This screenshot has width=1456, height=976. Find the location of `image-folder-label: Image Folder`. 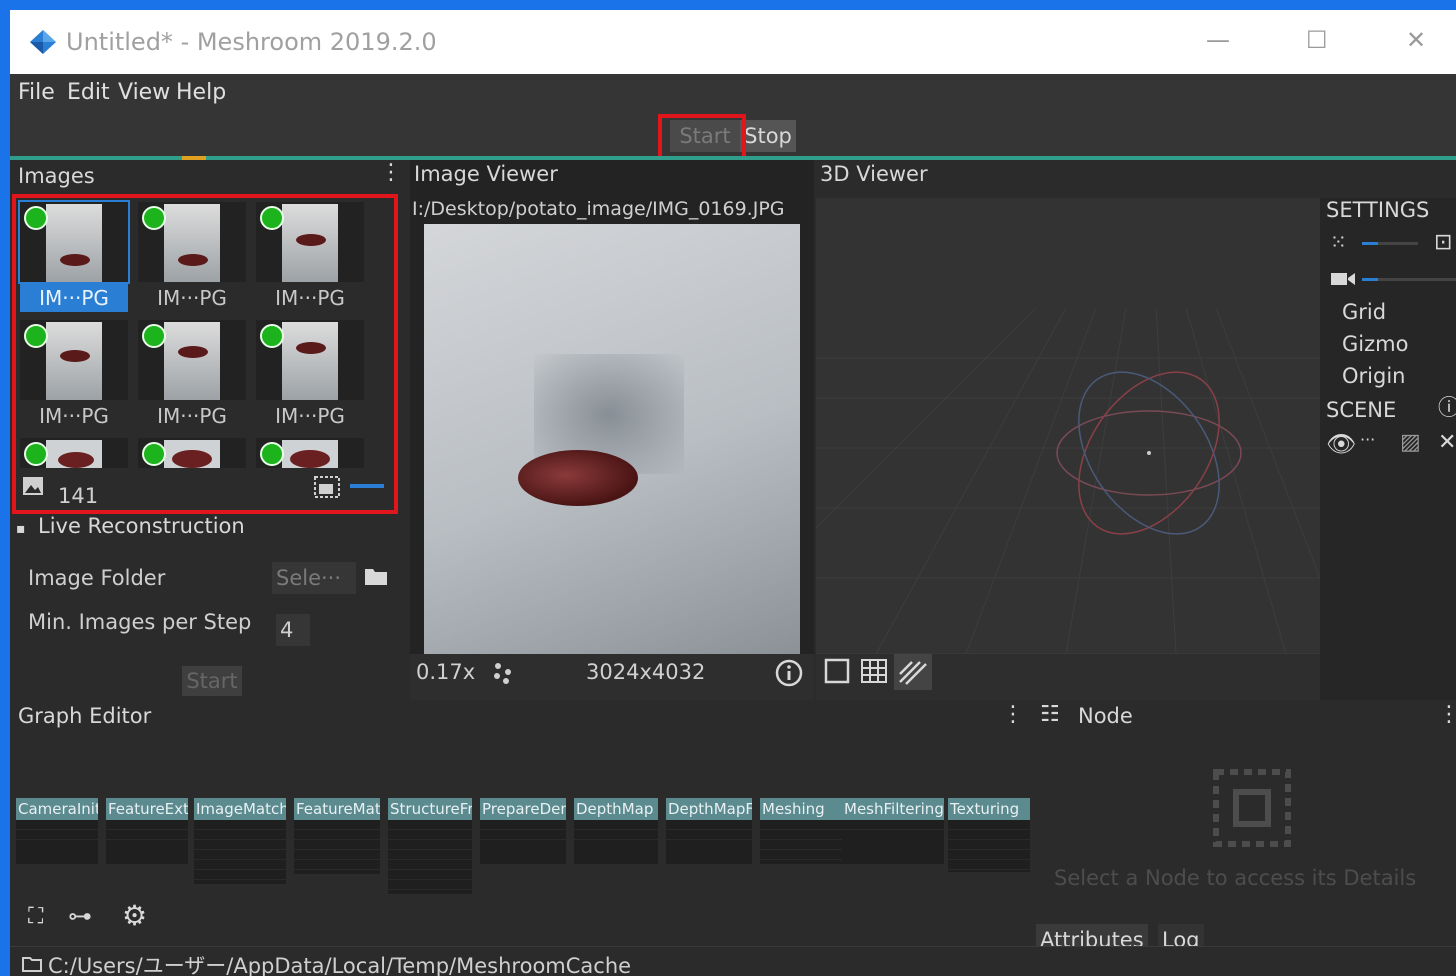

image-folder-label: Image Folder is located at coordinates (97, 578).